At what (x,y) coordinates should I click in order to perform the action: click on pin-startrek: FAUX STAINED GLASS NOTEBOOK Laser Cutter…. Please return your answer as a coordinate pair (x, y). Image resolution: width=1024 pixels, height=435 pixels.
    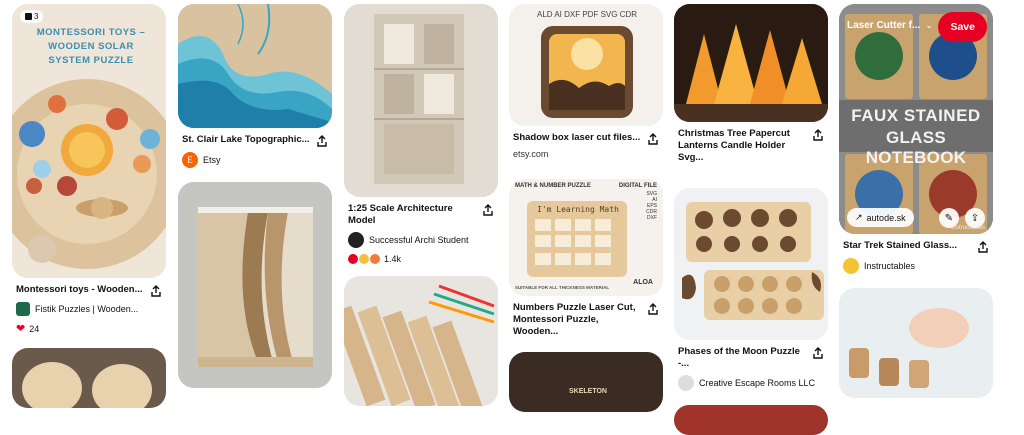
    Looking at the image, I should click on (916, 139).